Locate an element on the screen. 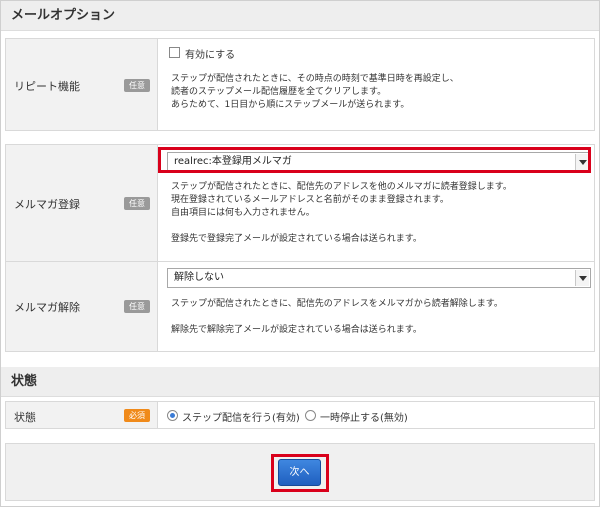  unregister-label-cell: メルマガ解除 任意 is located at coordinates (82, 306).